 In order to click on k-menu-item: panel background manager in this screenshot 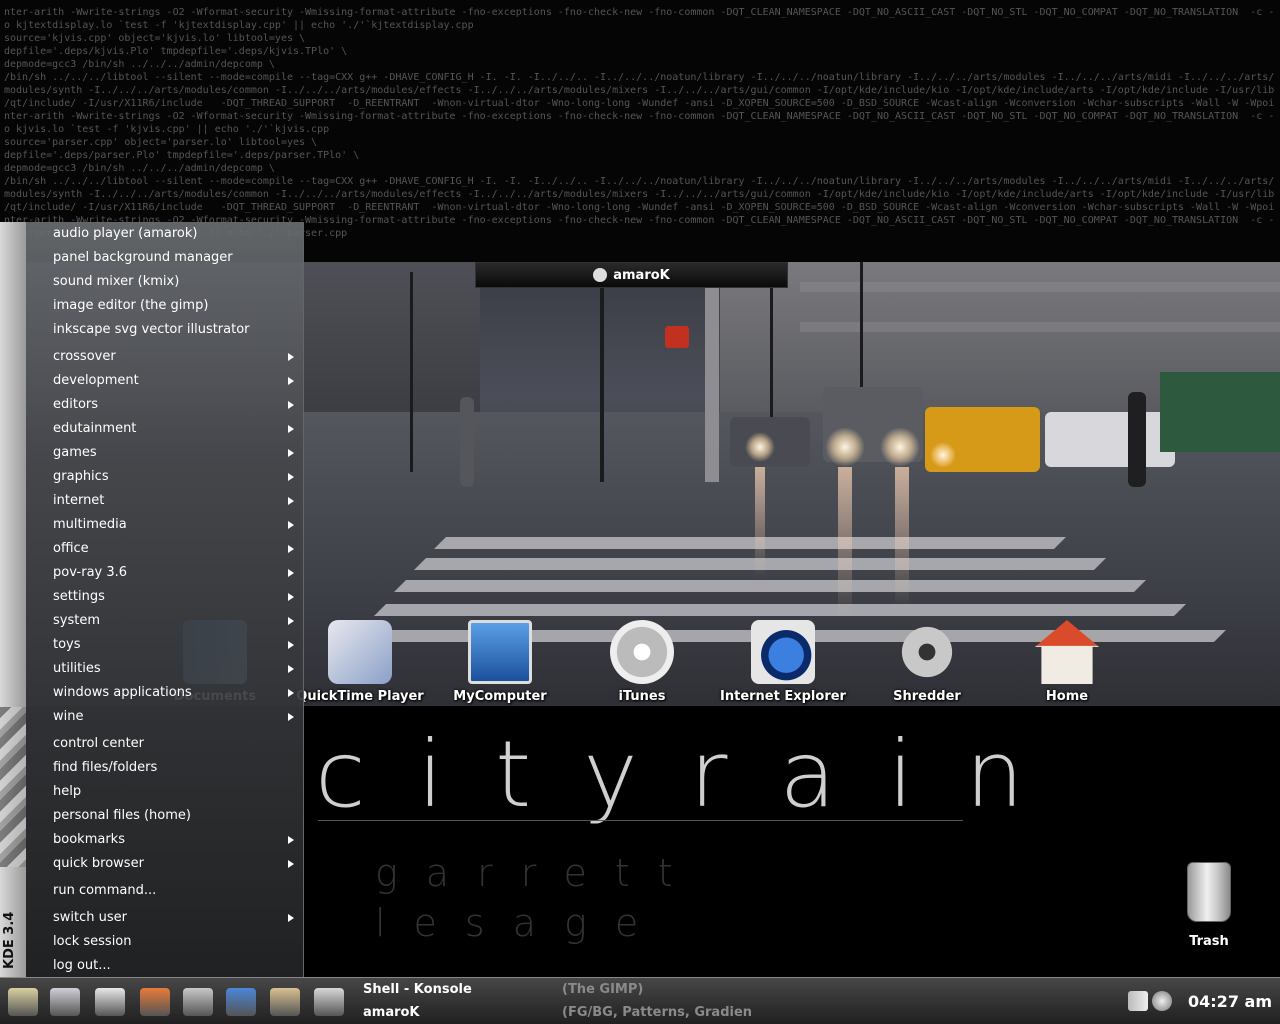, I will do `click(165, 258)`.